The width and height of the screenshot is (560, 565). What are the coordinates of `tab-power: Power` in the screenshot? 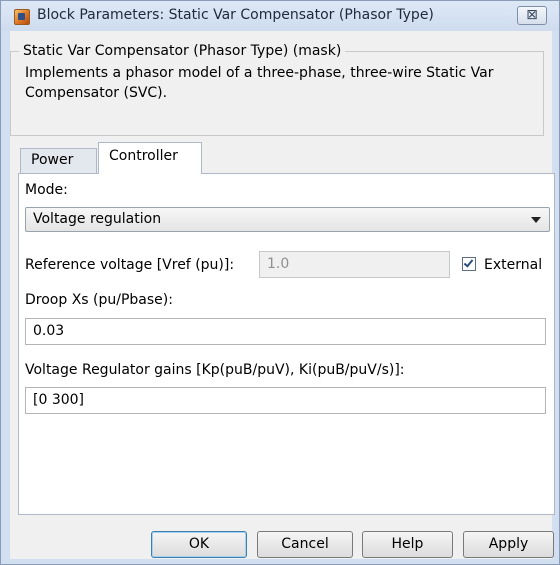 It's located at (58, 161).